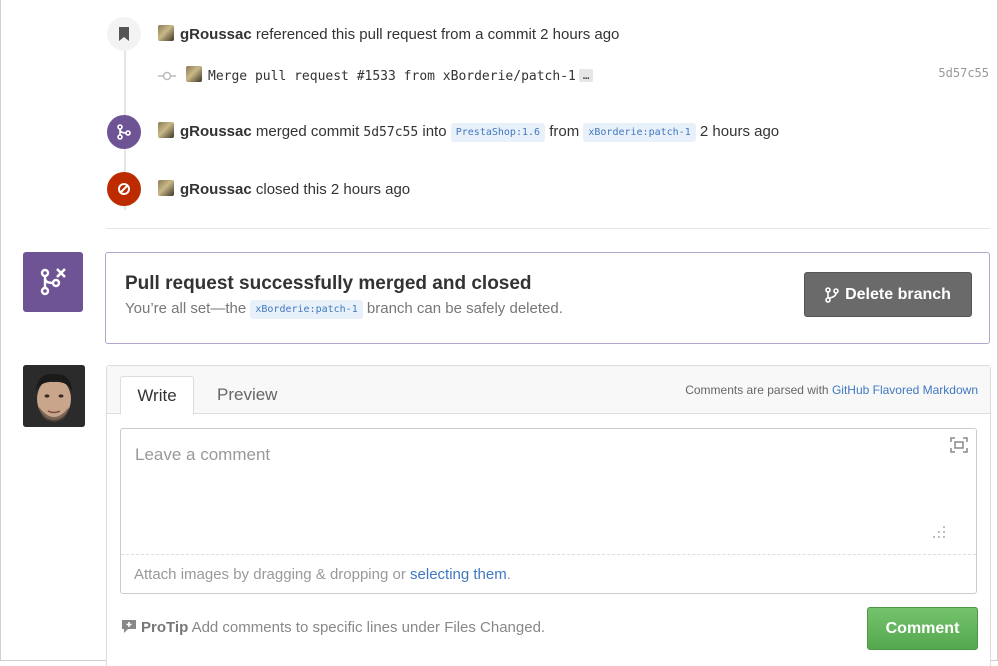 The width and height of the screenshot is (998, 666). Describe the element at coordinates (124, 34) in the screenshot. I see `bookmark-icon` at that location.